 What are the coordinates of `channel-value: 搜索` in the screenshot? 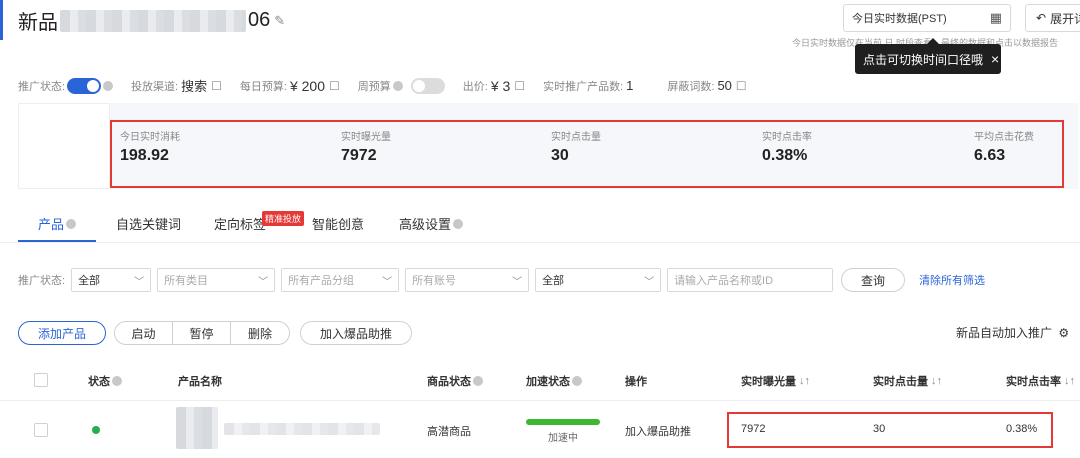 It's located at (194, 86).